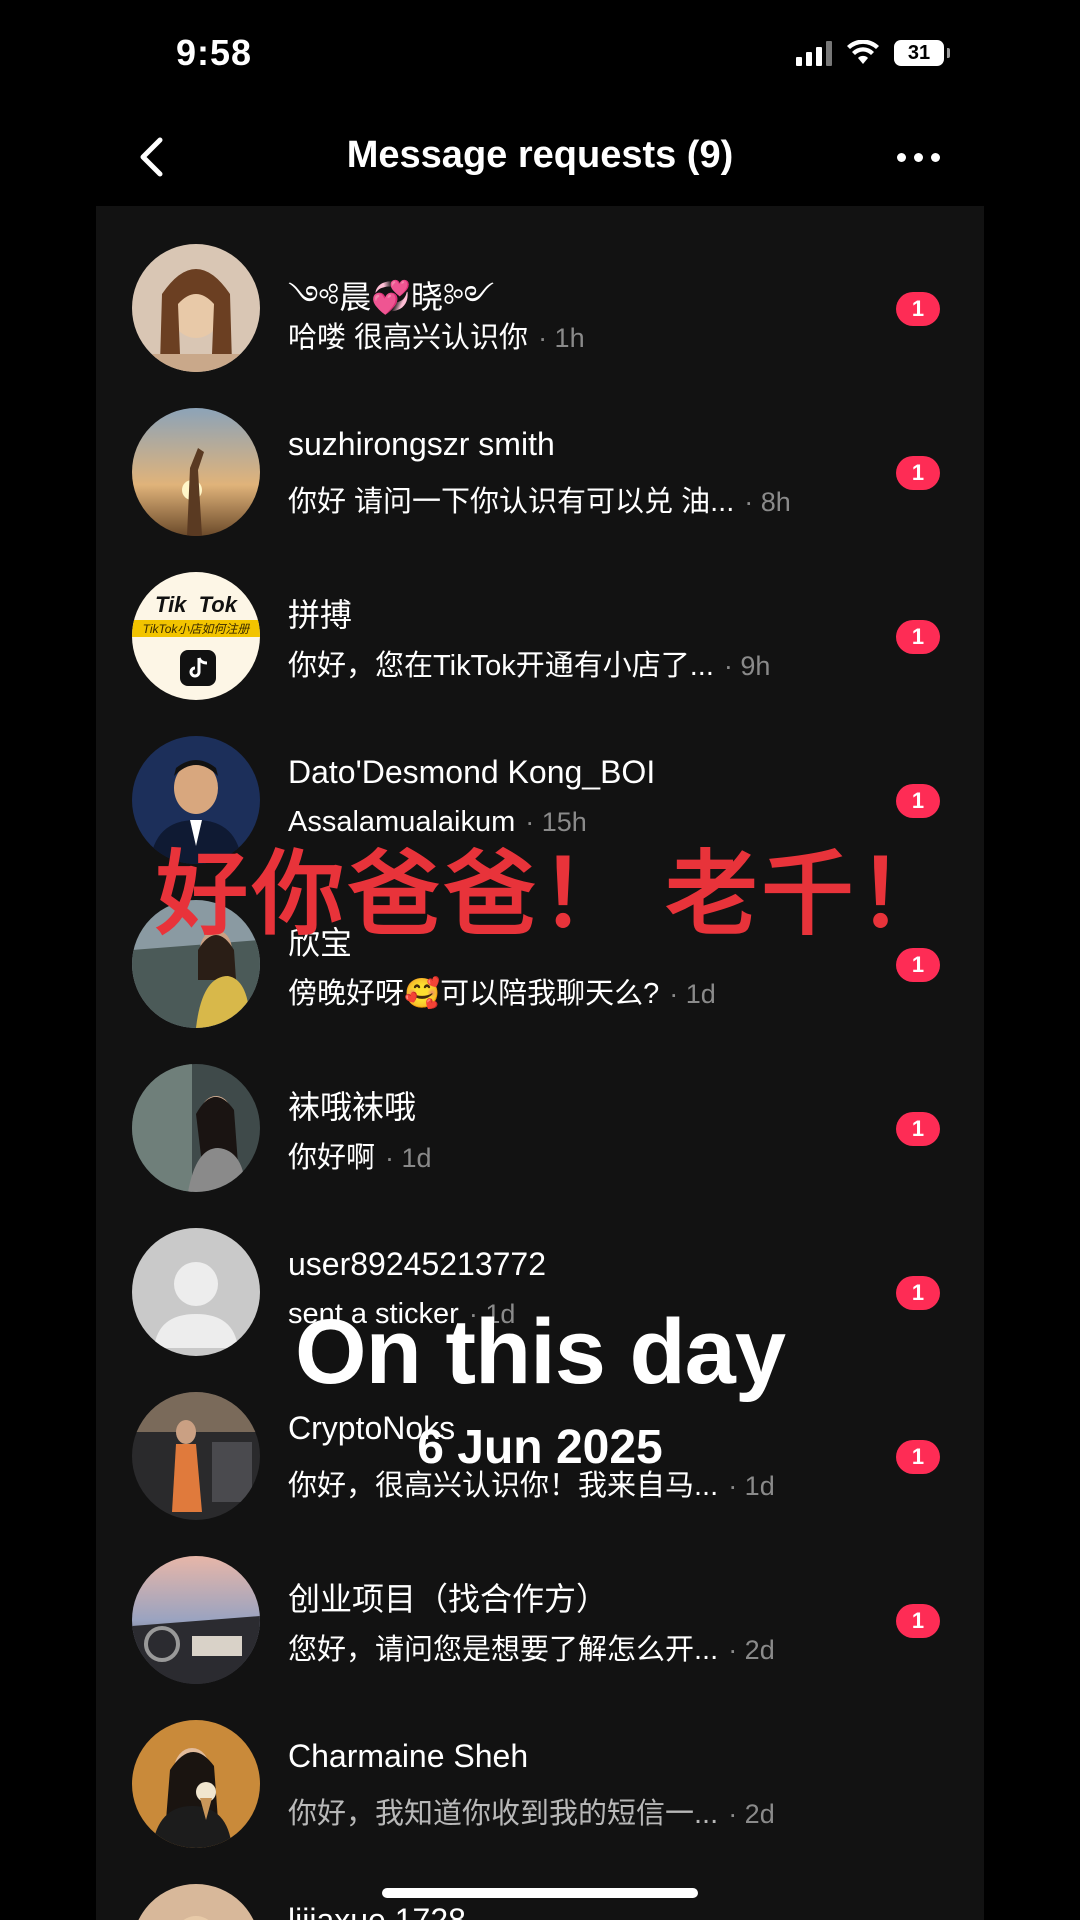 This screenshot has width=1080, height=1920. I want to click on message-preview: 你好，您在TikTok开通有小店了... · 9h, so click(529, 663).